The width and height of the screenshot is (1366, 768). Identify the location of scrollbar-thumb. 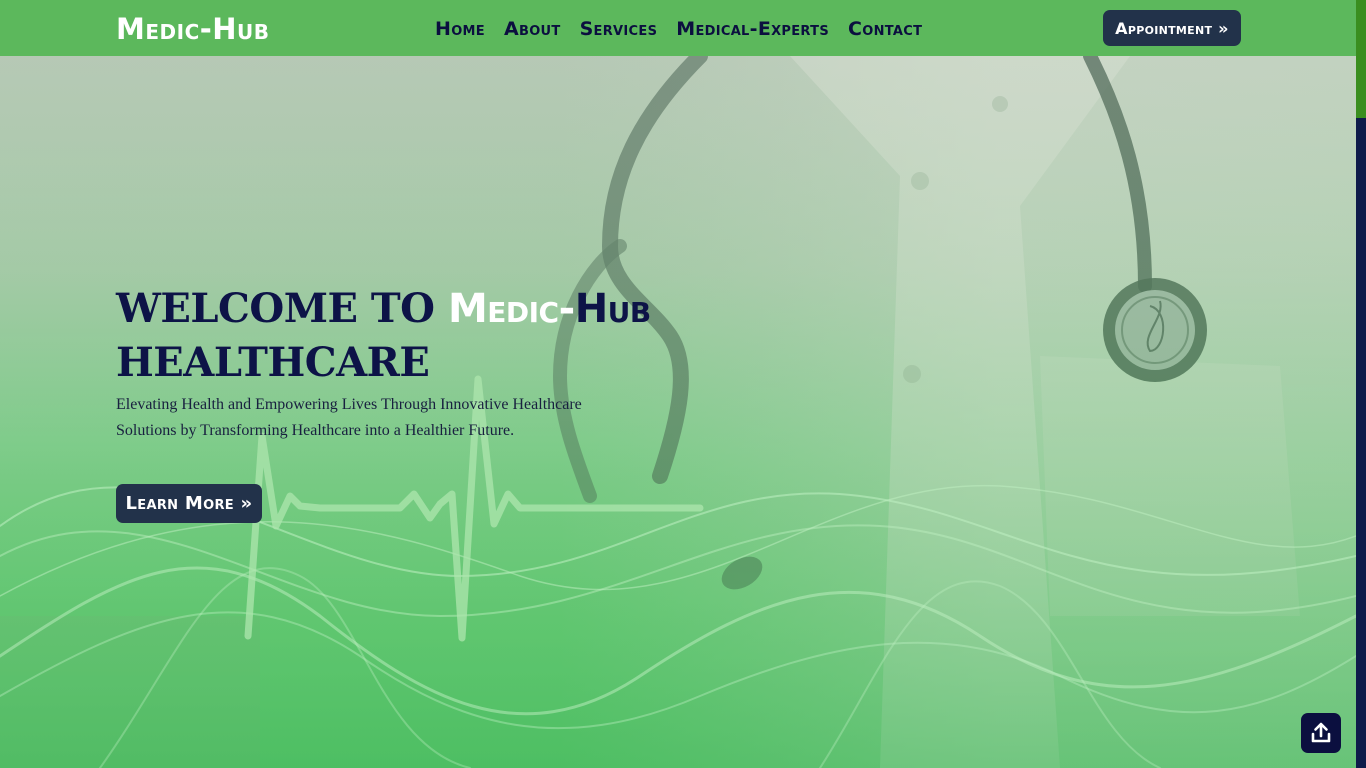
(1361, 59).